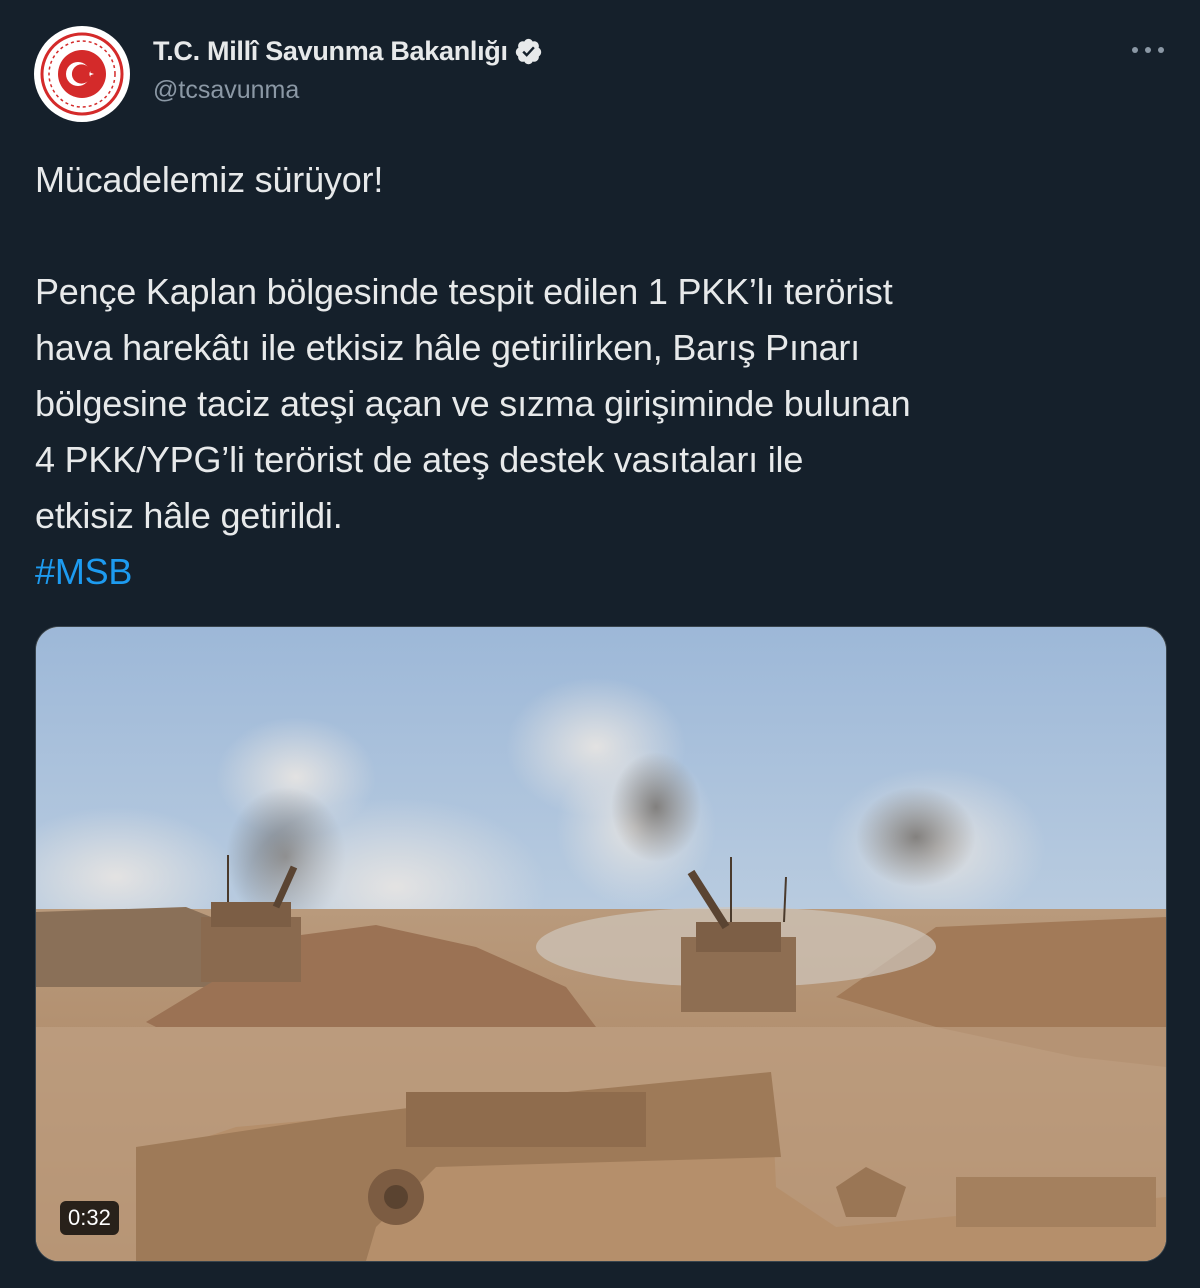 This screenshot has width=1200, height=1288. Describe the element at coordinates (602, 236) in the screenshot. I see `paragraph-break` at that location.